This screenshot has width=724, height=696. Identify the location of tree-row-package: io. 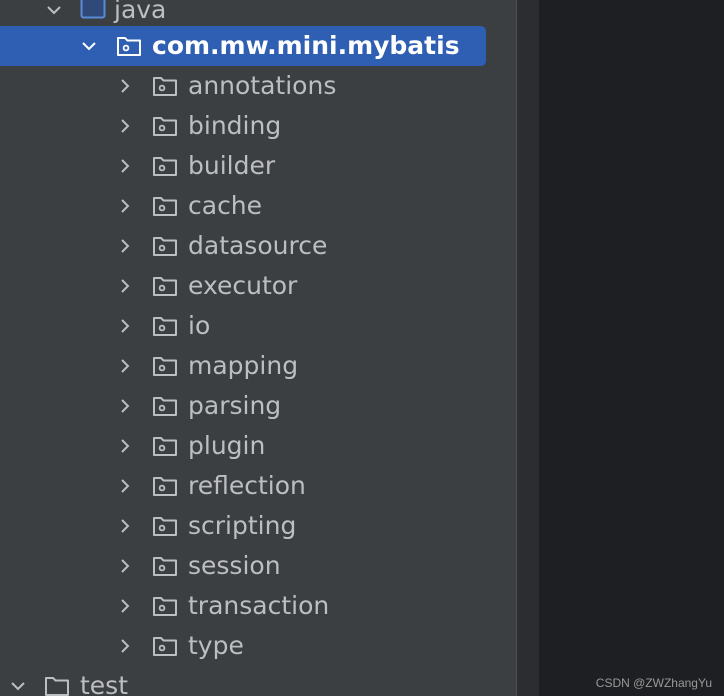
(258, 326).